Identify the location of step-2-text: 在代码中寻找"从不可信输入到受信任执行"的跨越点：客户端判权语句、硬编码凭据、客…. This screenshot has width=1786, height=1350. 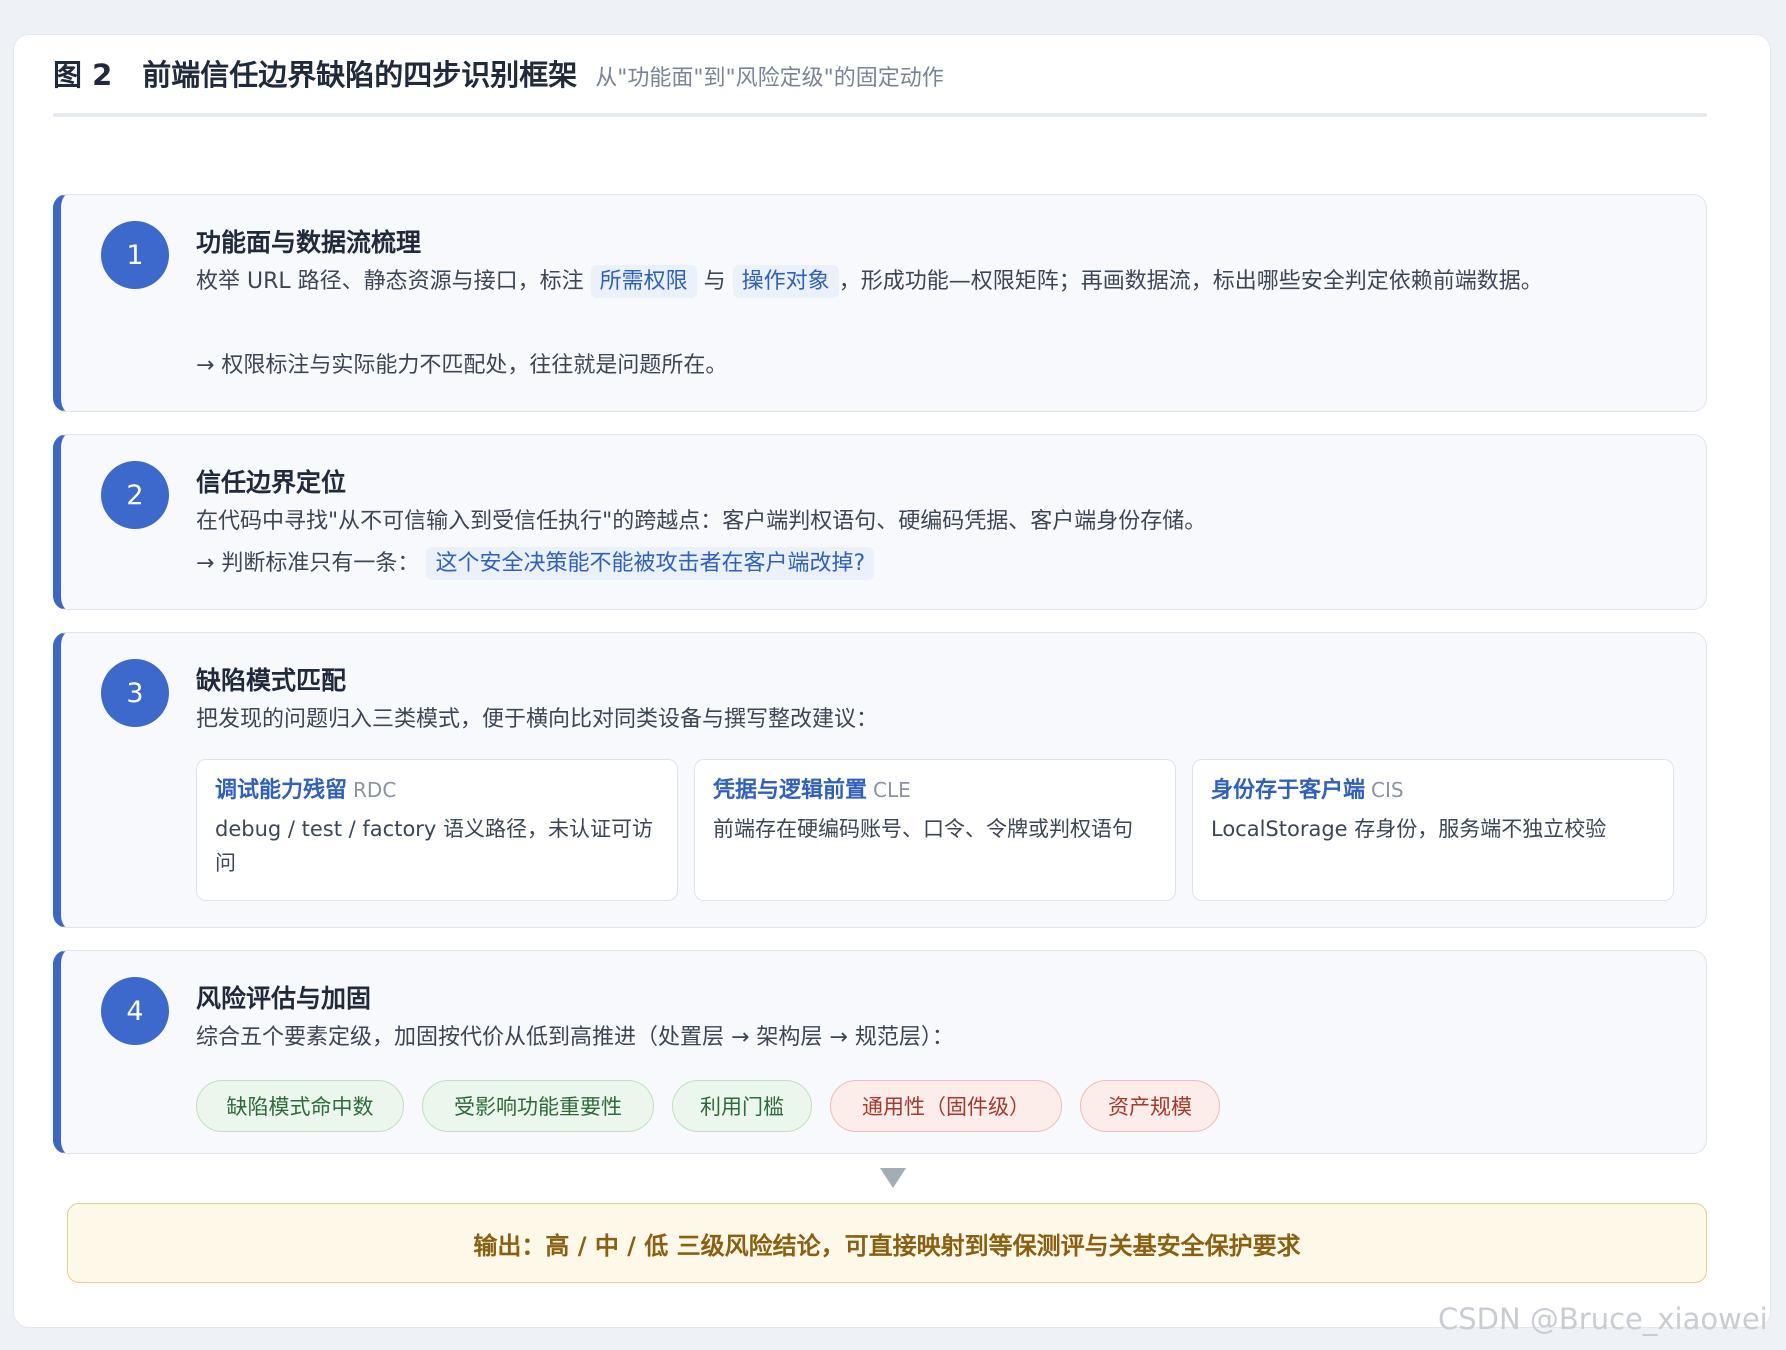
(701, 521).